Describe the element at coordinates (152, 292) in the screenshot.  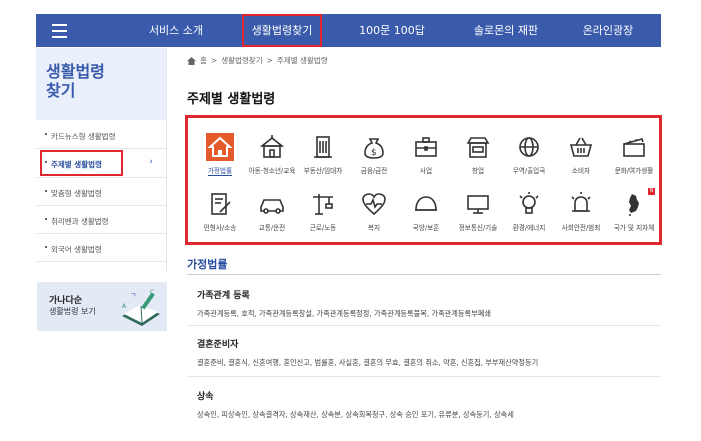
I see `svg-text: C` at that location.